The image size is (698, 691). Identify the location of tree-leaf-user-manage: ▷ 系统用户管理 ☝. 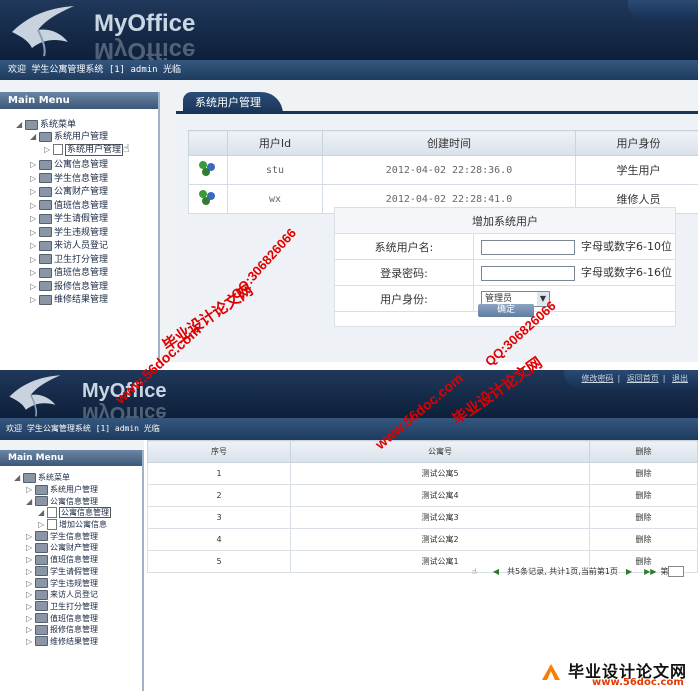
(79, 149).